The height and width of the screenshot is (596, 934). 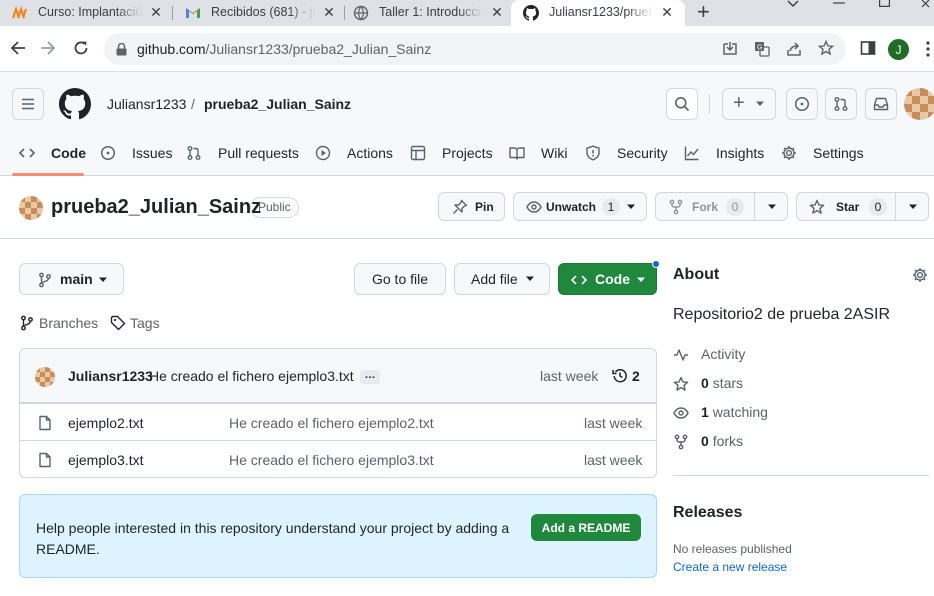 I want to click on pull-requests-button, so click(x=841, y=104).